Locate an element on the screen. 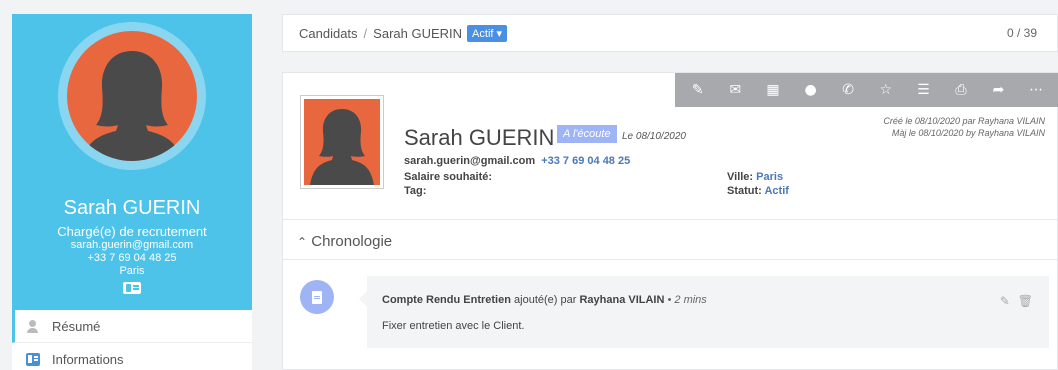  breadcrumb: Candidats / Sarah GUERIN Actif ▾ 0 / 39 is located at coordinates (670, 33).